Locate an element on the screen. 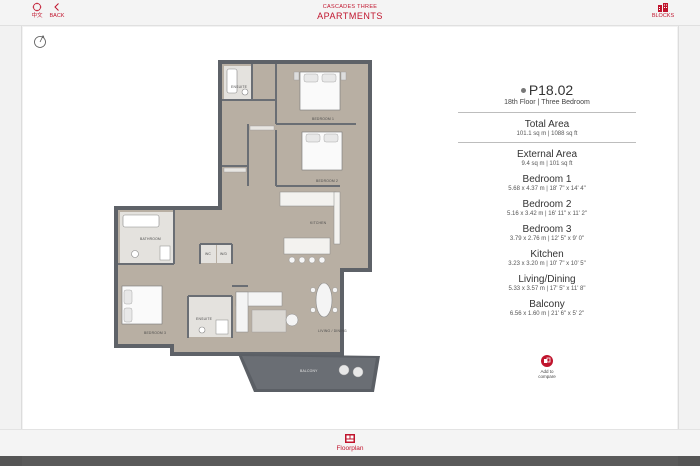 The height and width of the screenshot is (466, 700). compare-label-line2: compare is located at coordinates (547, 376).